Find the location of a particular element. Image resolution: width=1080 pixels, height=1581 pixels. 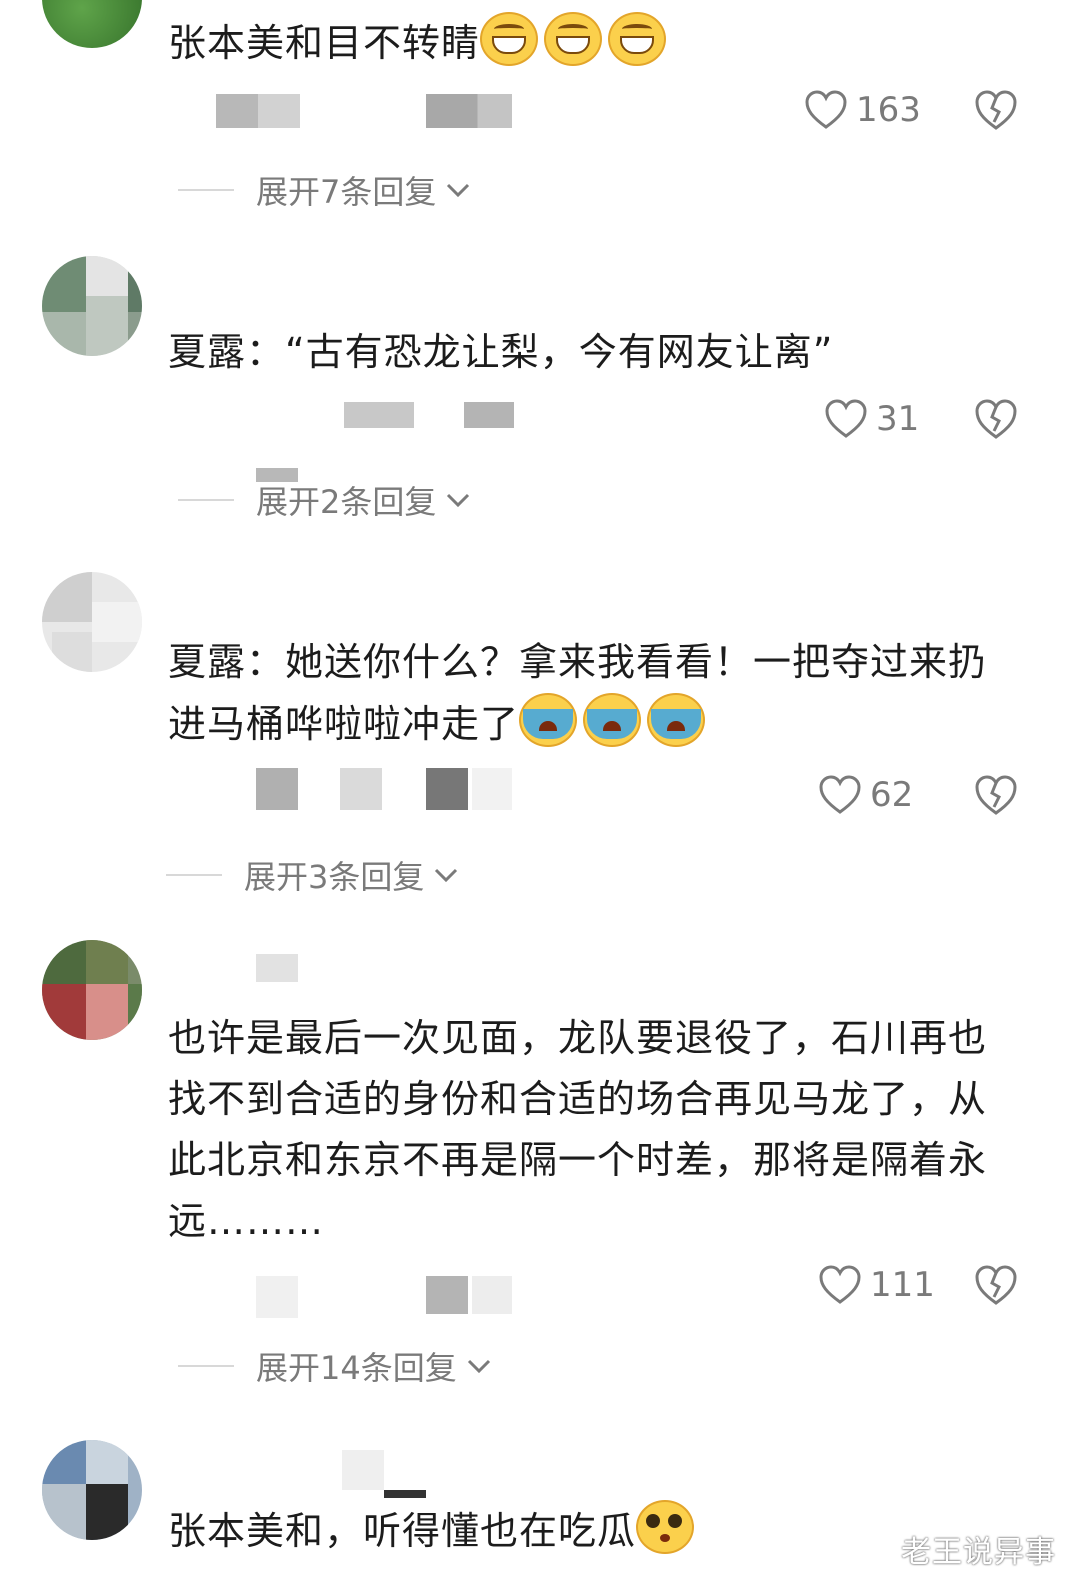

expand-replies-button: 展开7条回复 is located at coordinates (325, 190).